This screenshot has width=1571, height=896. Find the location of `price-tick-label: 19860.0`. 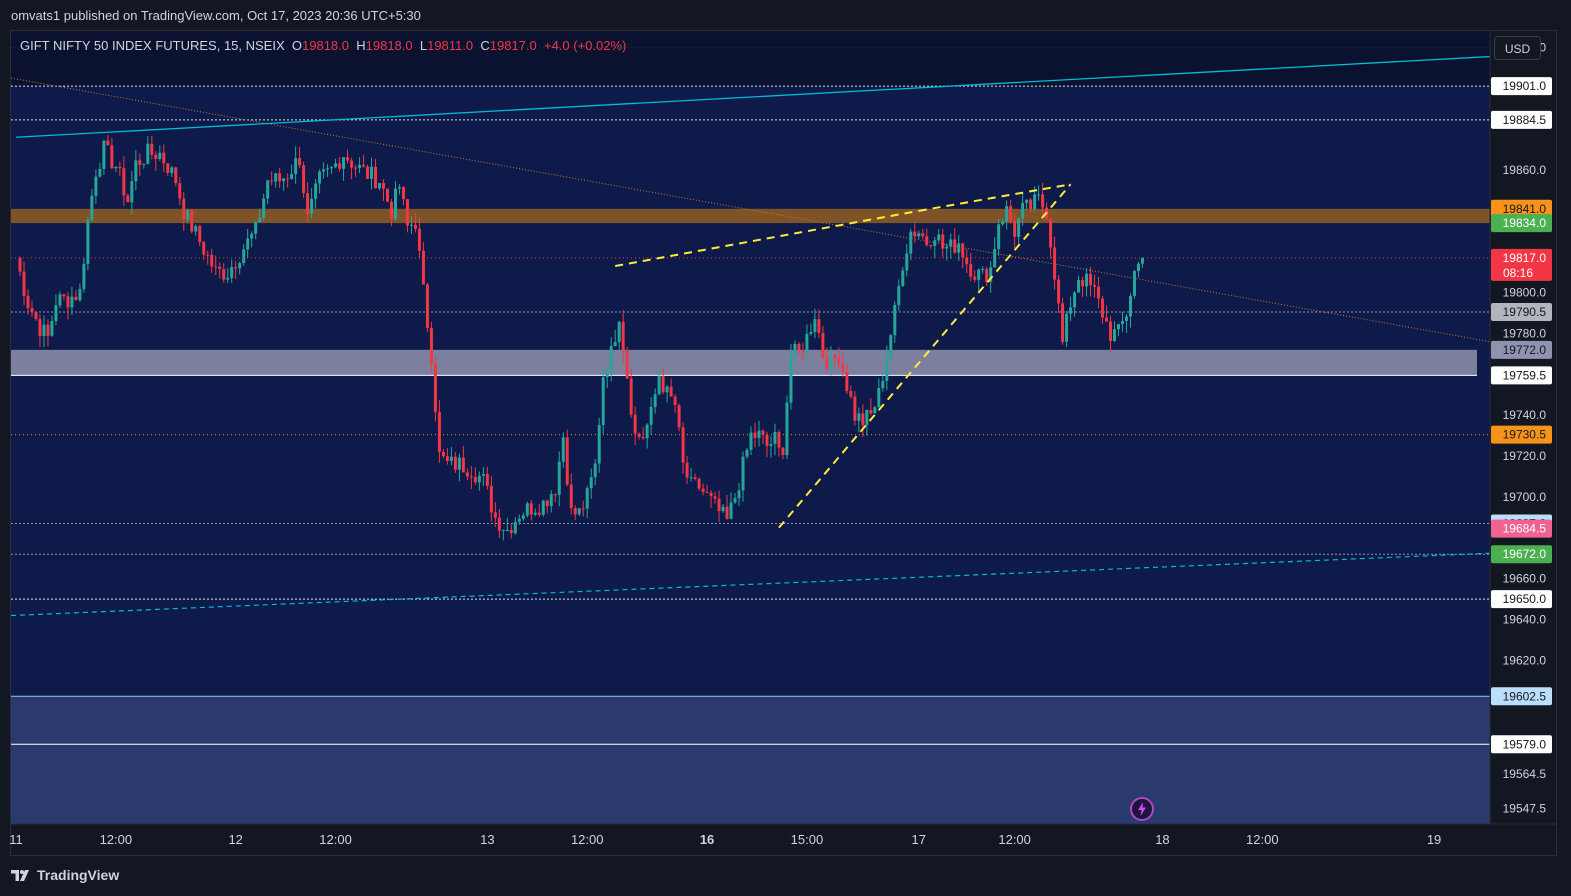

price-tick-label: 19860.0 is located at coordinates (1525, 170).